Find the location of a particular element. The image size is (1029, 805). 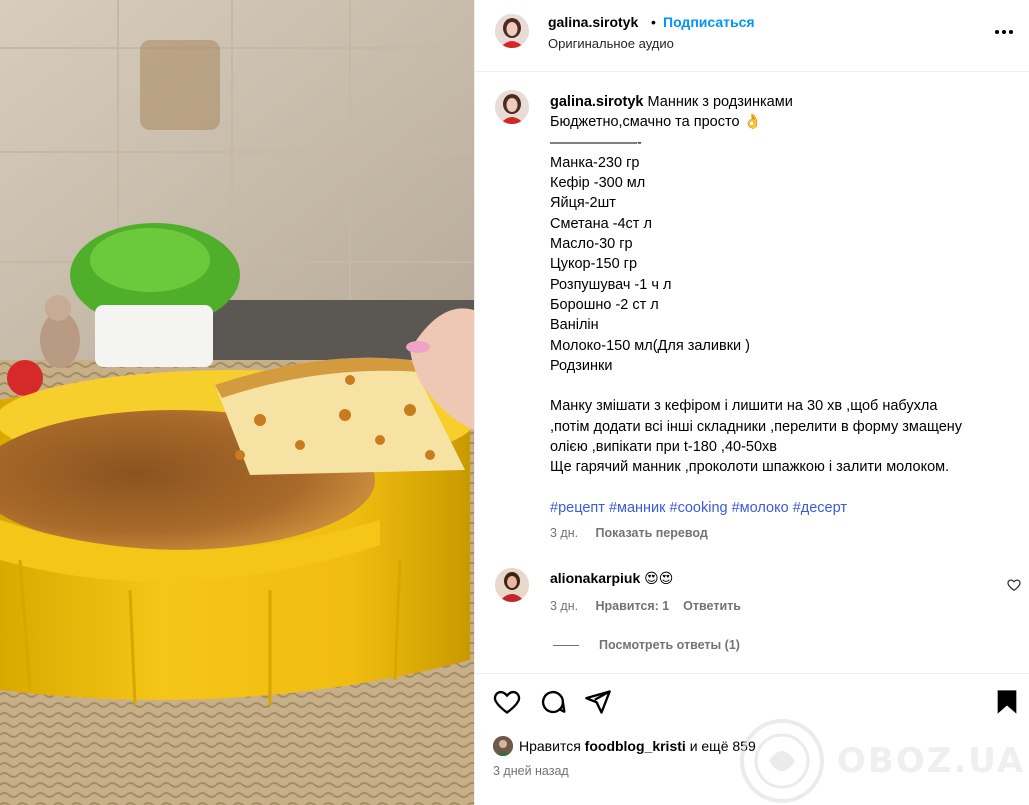

caption-line: Кефір -300 мл is located at coordinates (598, 183).